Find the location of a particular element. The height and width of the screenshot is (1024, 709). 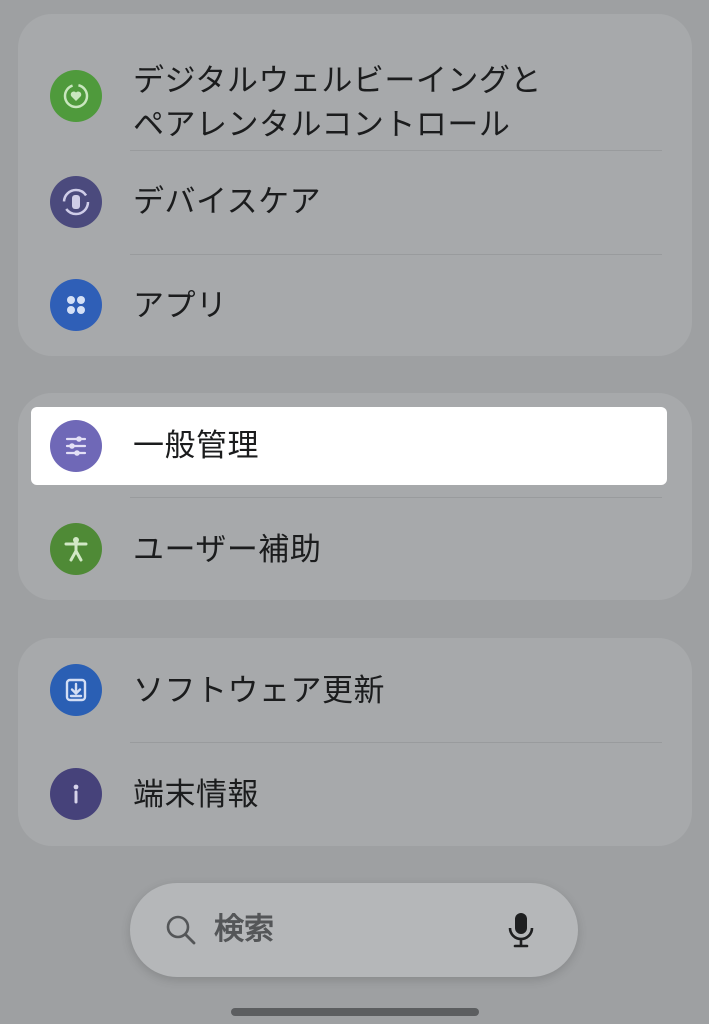

accessibility-icon is located at coordinates (76, 549).